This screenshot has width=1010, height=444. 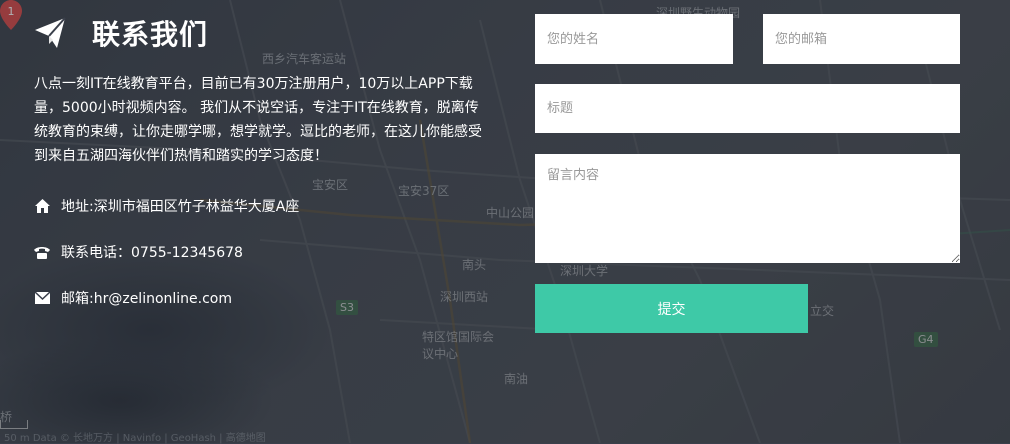 I want to click on address-row: 地址:深圳市福田区竹子林益华大厦A座, so click(x=166, y=206).